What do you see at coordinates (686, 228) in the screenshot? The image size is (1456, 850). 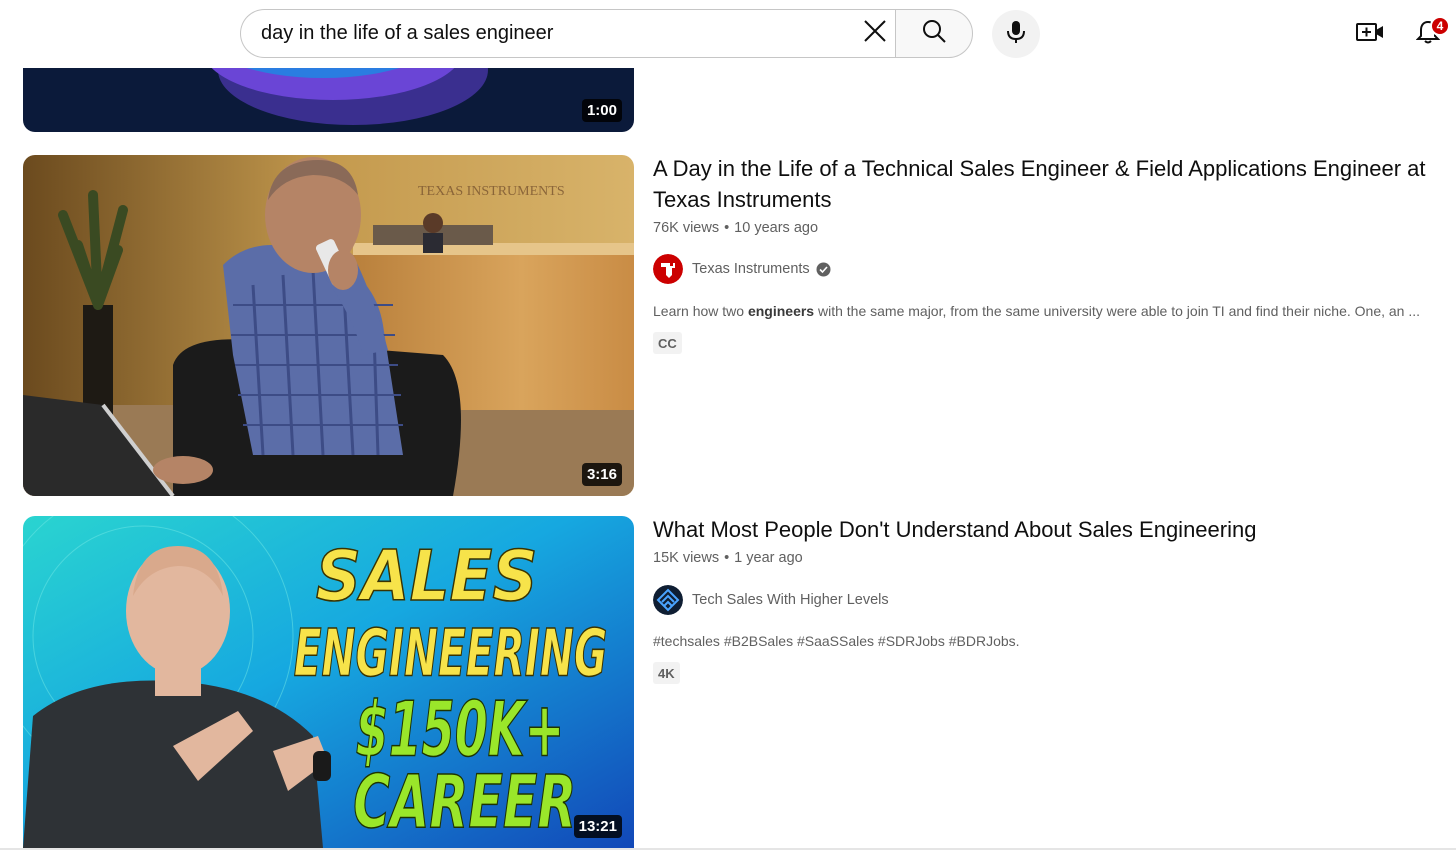 I see `view-count: 76K views` at bounding box center [686, 228].